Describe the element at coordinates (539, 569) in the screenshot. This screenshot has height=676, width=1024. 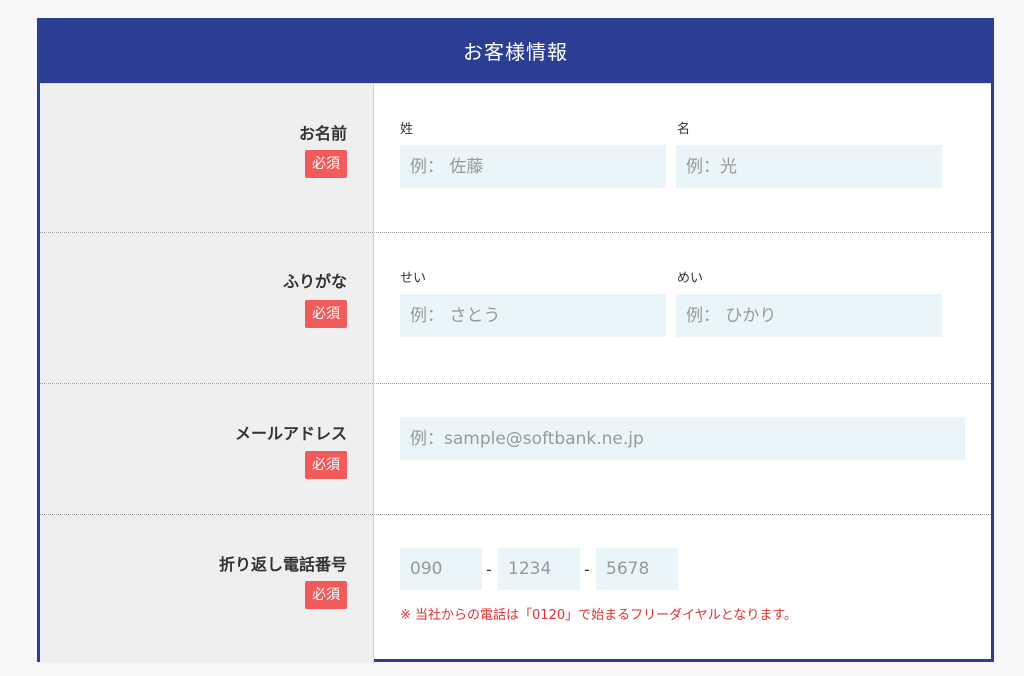
I see `phone-part2-input` at that location.